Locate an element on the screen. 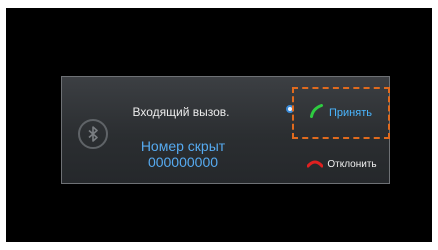 This screenshot has width=438, height=250. caller-number-value: 000000000 is located at coordinates (183, 162).